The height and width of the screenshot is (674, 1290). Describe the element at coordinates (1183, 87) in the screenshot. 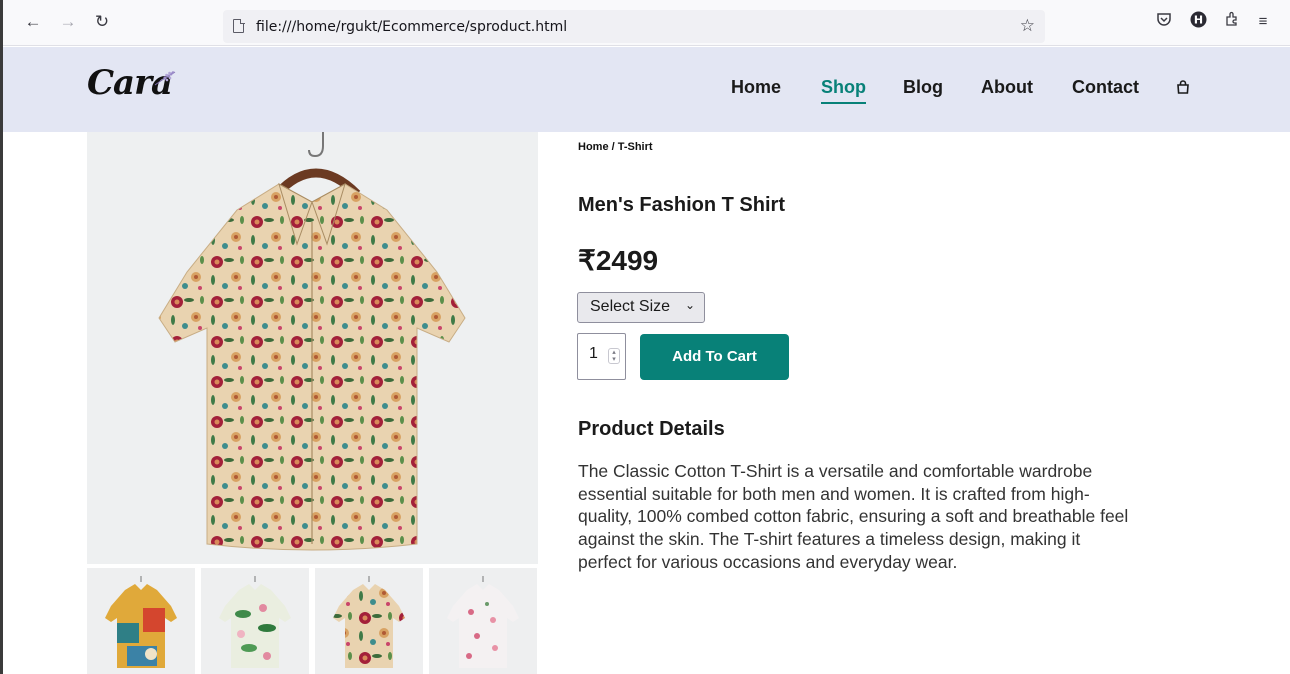

I see `shopping-bag-icon` at that location.